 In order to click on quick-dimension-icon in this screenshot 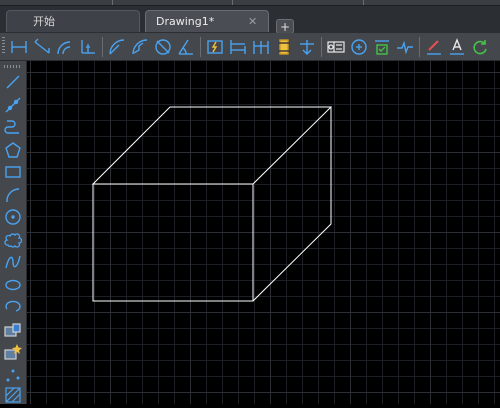, I will do `click(215, 47)`.